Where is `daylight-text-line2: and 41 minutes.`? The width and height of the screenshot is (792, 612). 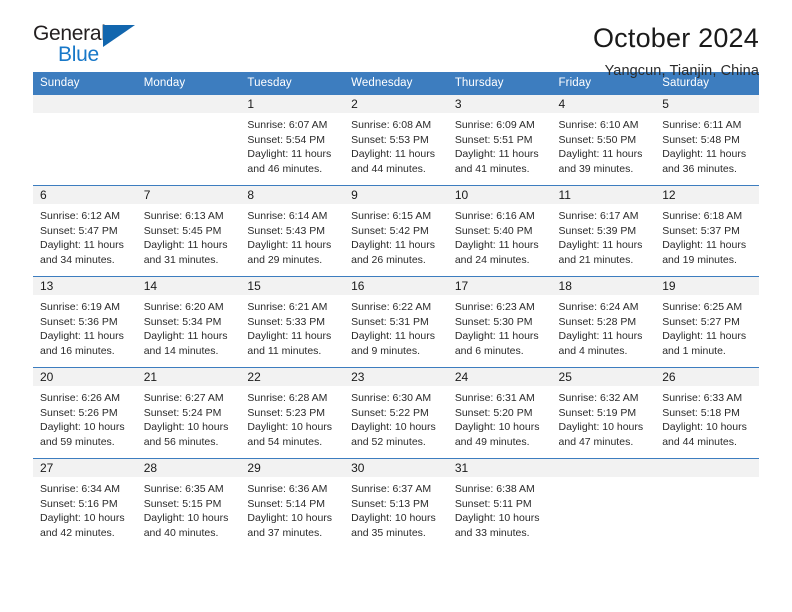 daylight-text-line2: and 41 minutes. is located at coordinates (492, 168).